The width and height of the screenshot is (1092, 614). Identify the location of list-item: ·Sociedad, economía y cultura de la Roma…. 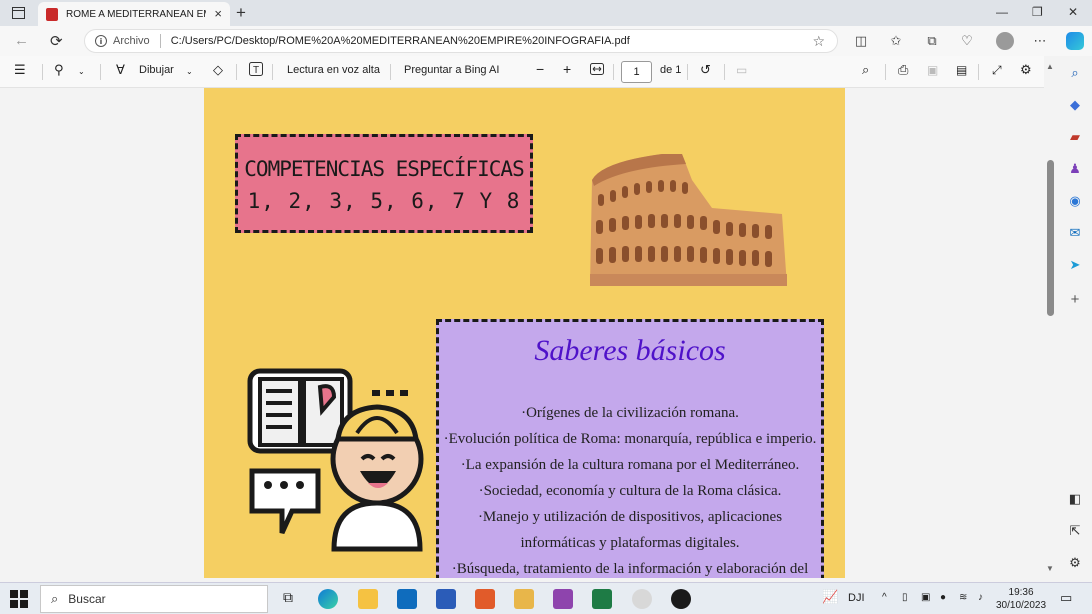
(630, 491).